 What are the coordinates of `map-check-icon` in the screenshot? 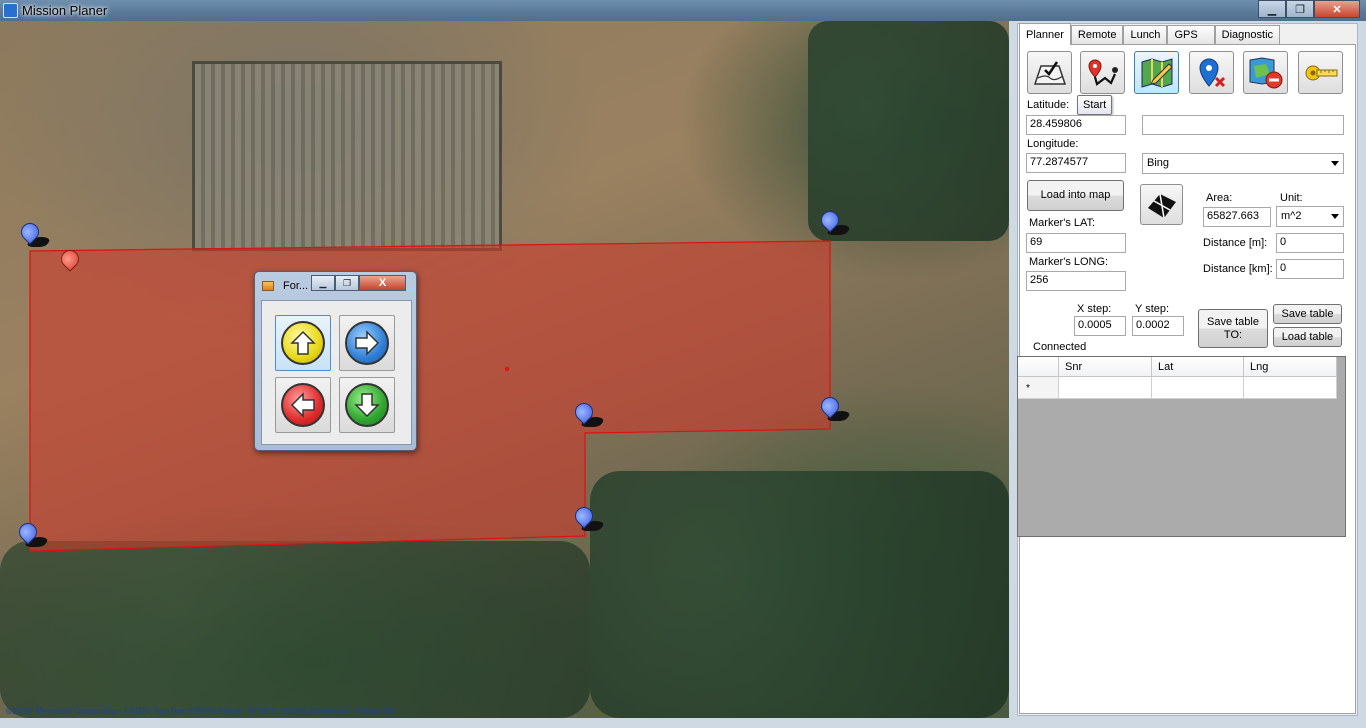 It's located at (1049, 72).